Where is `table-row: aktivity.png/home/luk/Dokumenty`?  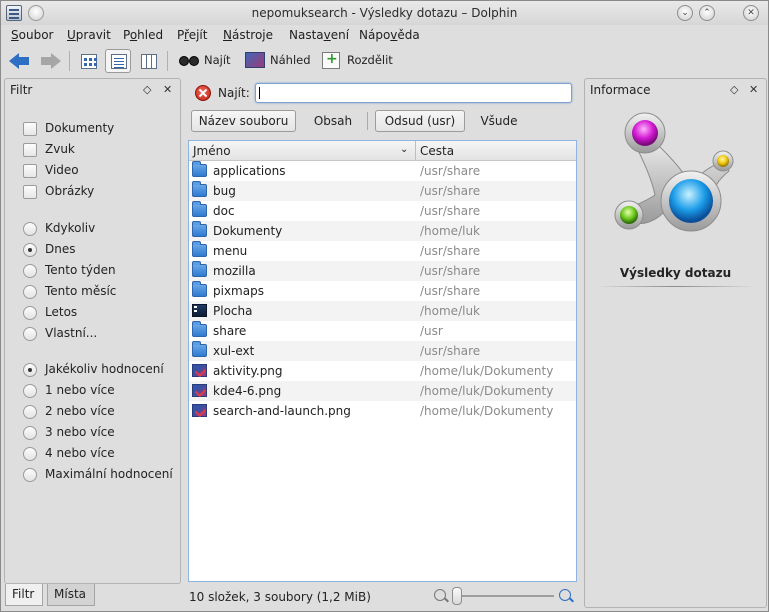
table-row: aktivity.png/home/luk/Dokumenty is located at coordinates (382, 371).